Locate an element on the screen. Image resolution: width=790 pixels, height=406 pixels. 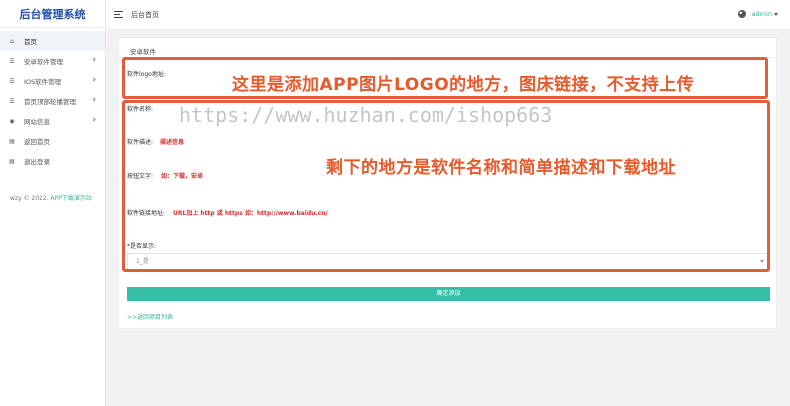
sidebar-item-label: 首页 is located at coordinates (30, 42).